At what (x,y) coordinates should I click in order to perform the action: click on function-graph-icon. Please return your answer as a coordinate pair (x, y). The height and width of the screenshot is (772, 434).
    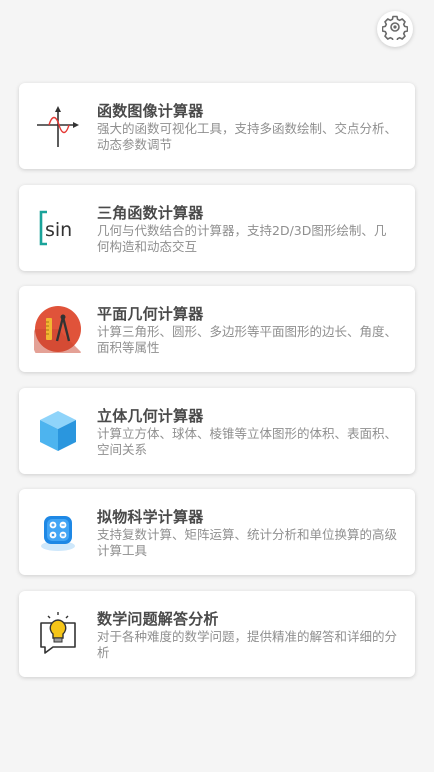
    Looking at the image, I should click on (58, 126).